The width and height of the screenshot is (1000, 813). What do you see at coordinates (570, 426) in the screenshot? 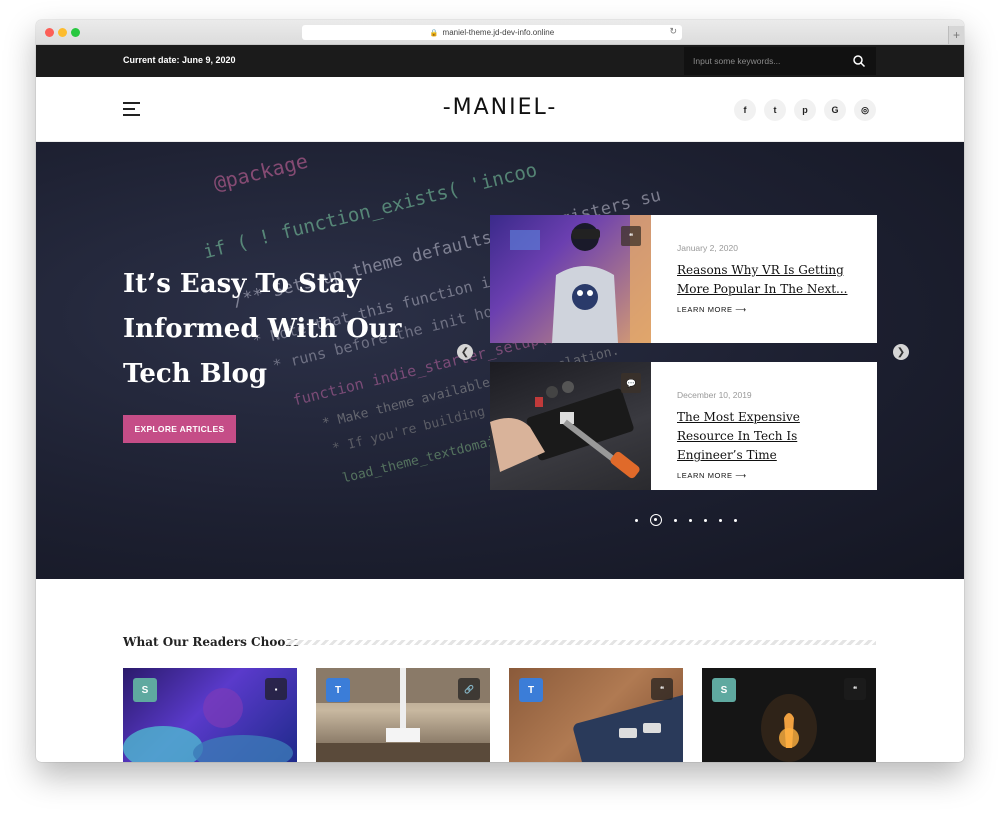
I see `post-image: 💬` at bounding box center [570, 426].